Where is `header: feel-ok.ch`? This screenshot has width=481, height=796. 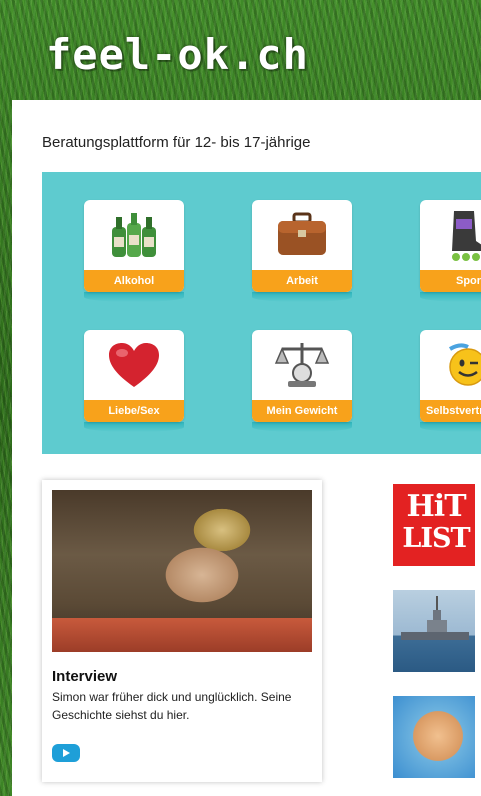 header: feel-ok.ch is located at coordinates (240, 50).